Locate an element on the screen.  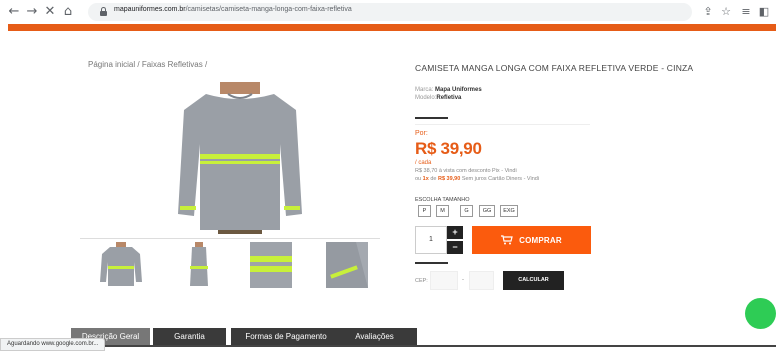
buy-button-label: COMPRAR is located at coordinates (540, 240).